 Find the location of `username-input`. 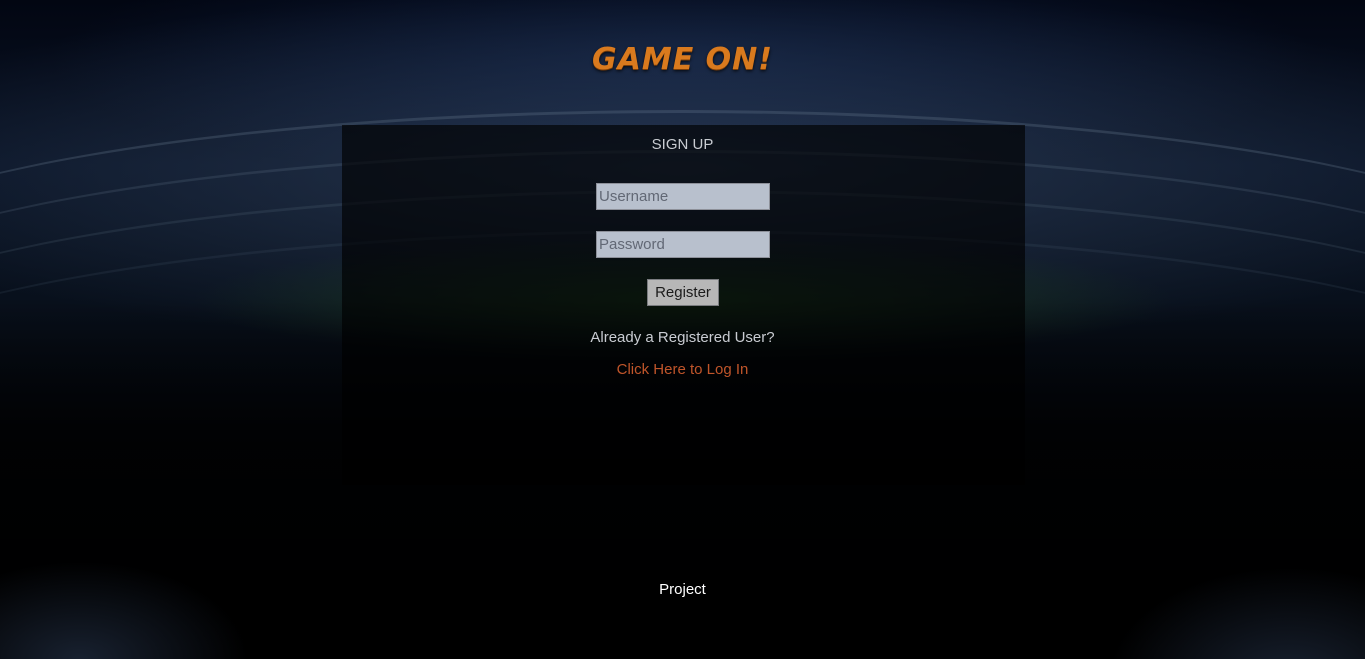

username-input is located at coordinates (683, 196).